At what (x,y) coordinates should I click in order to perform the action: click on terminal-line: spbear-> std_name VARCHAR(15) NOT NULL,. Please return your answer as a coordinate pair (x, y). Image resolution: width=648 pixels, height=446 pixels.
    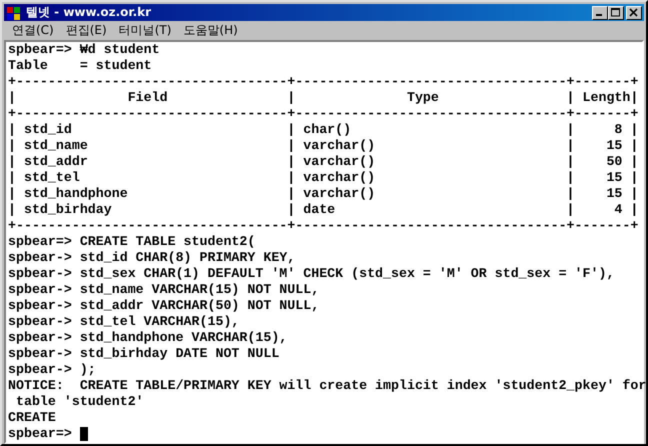
    Looking at the image, I should click on (164, 290).